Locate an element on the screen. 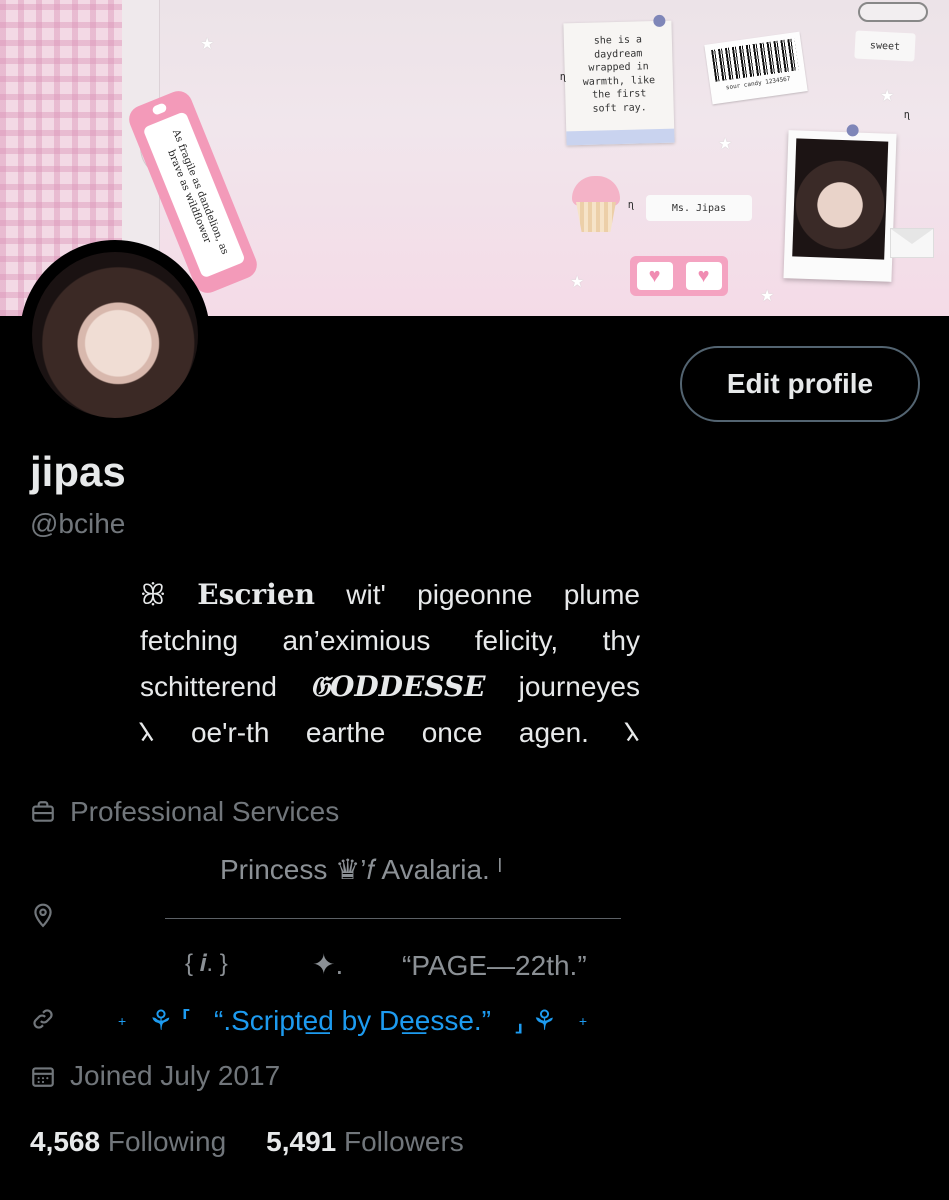 The image size is (949, 1200). avatar-photo is located at coordinates (115, 335).